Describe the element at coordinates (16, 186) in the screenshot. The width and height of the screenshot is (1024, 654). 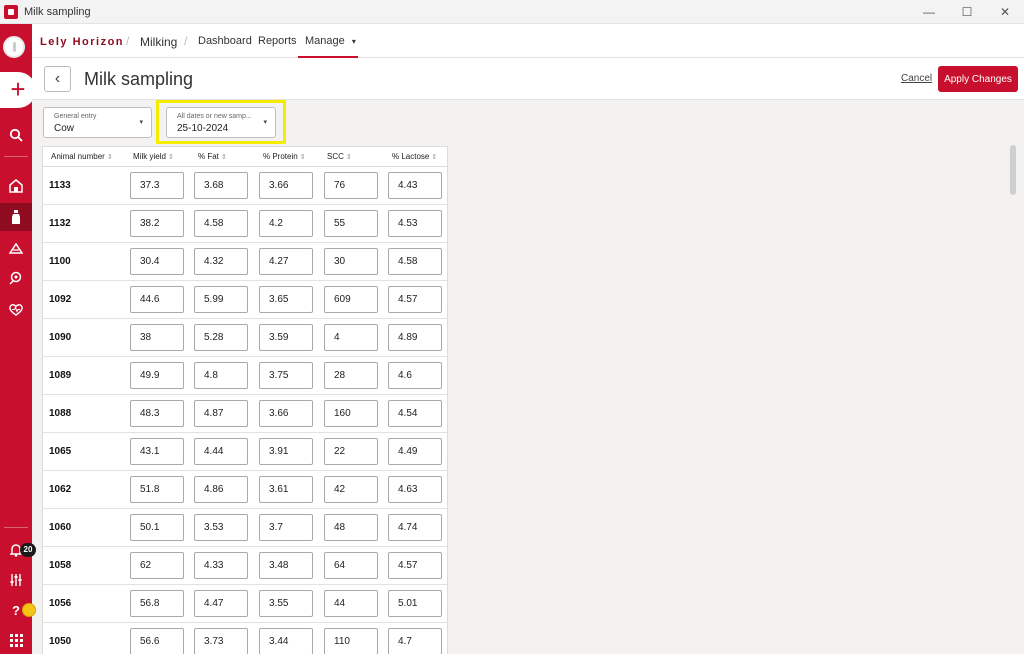
I see `barn-icon` at that location.